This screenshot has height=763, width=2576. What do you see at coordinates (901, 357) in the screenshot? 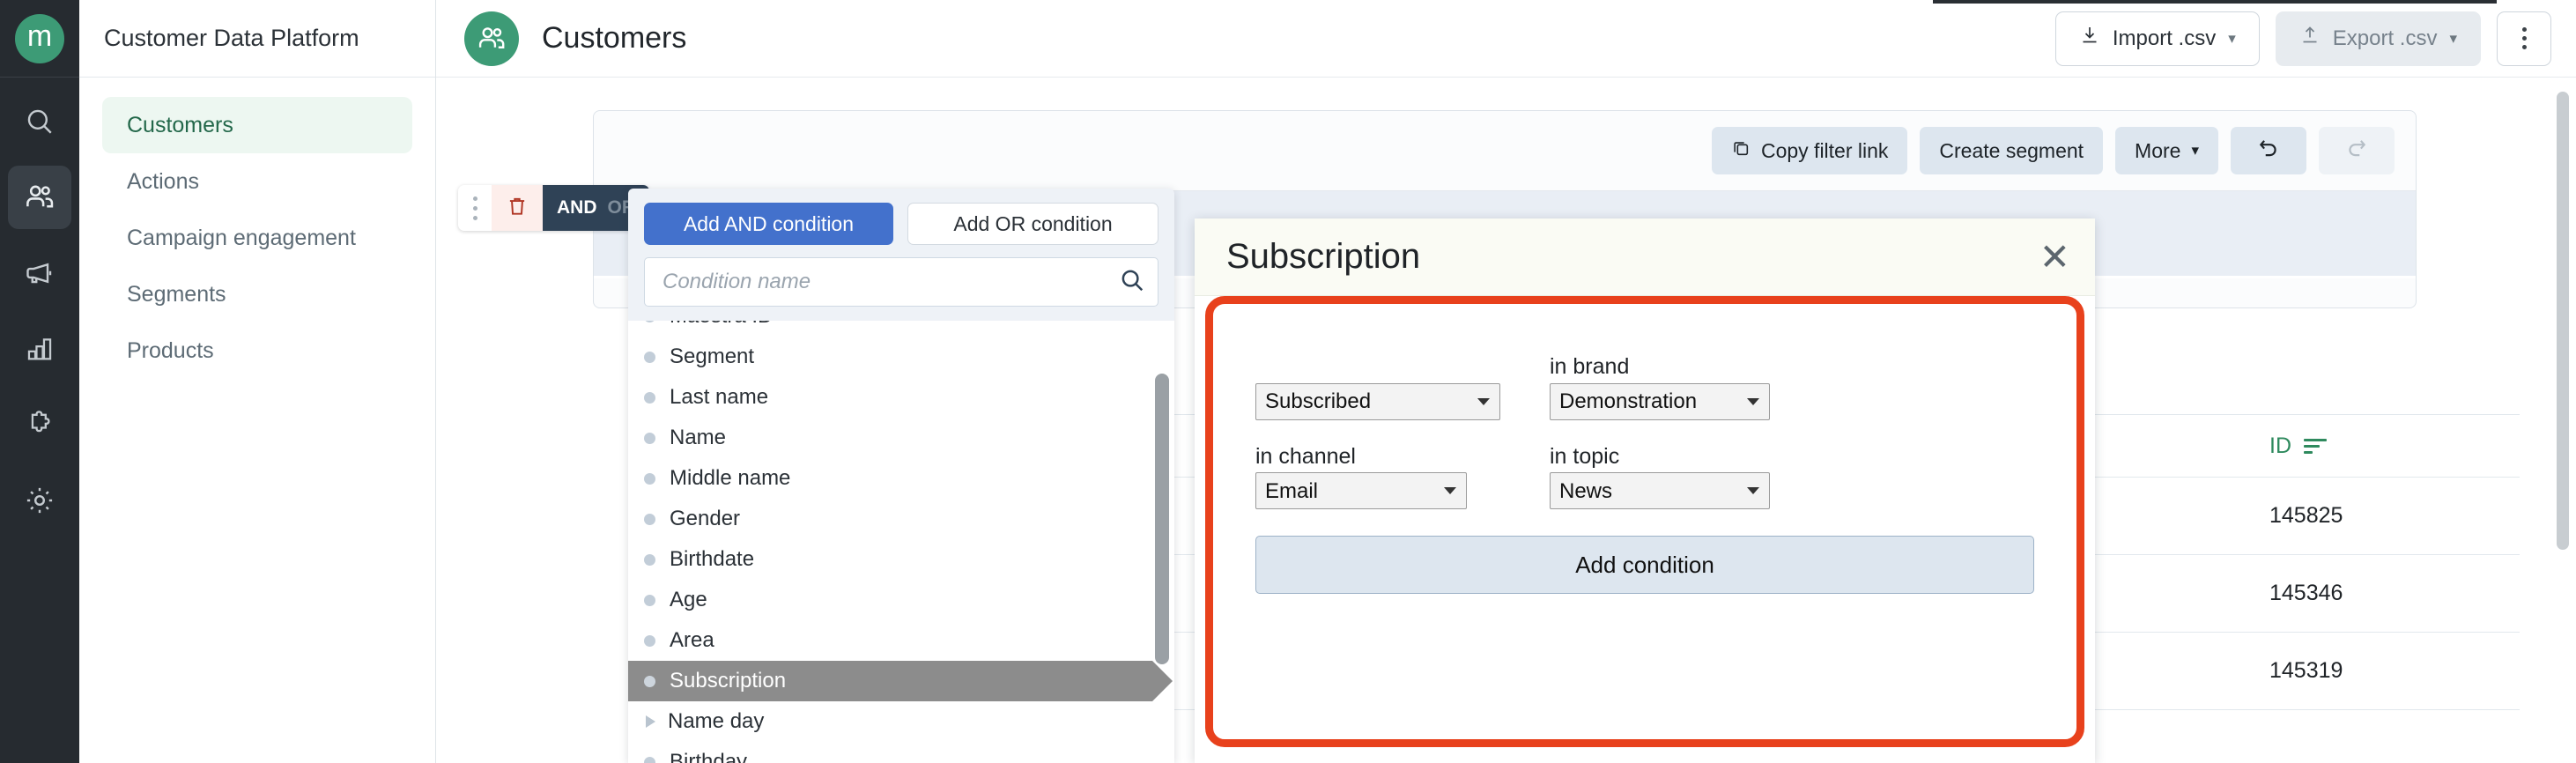
I see `condition-item-segment: Segment` at bounding box center [901, 357].